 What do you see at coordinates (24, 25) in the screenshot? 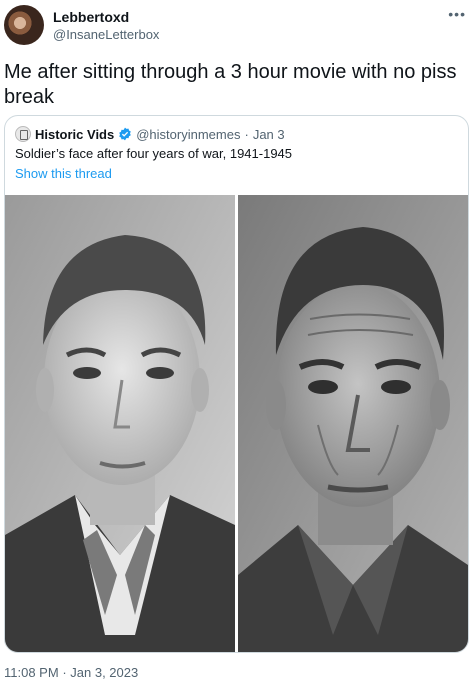
I see `avatar` at bounding box center [24, 25].